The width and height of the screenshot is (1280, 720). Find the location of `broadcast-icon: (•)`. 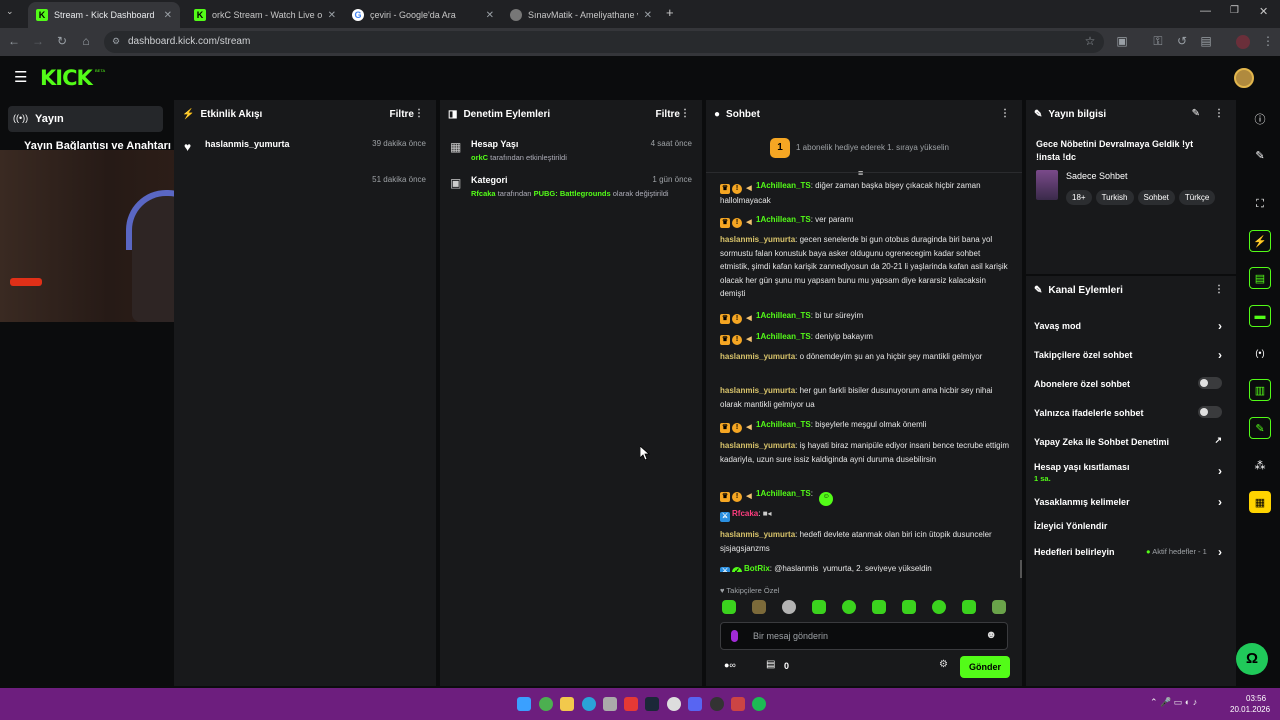

broadcast-icon: (•) is located at coordinates (1260, 353).